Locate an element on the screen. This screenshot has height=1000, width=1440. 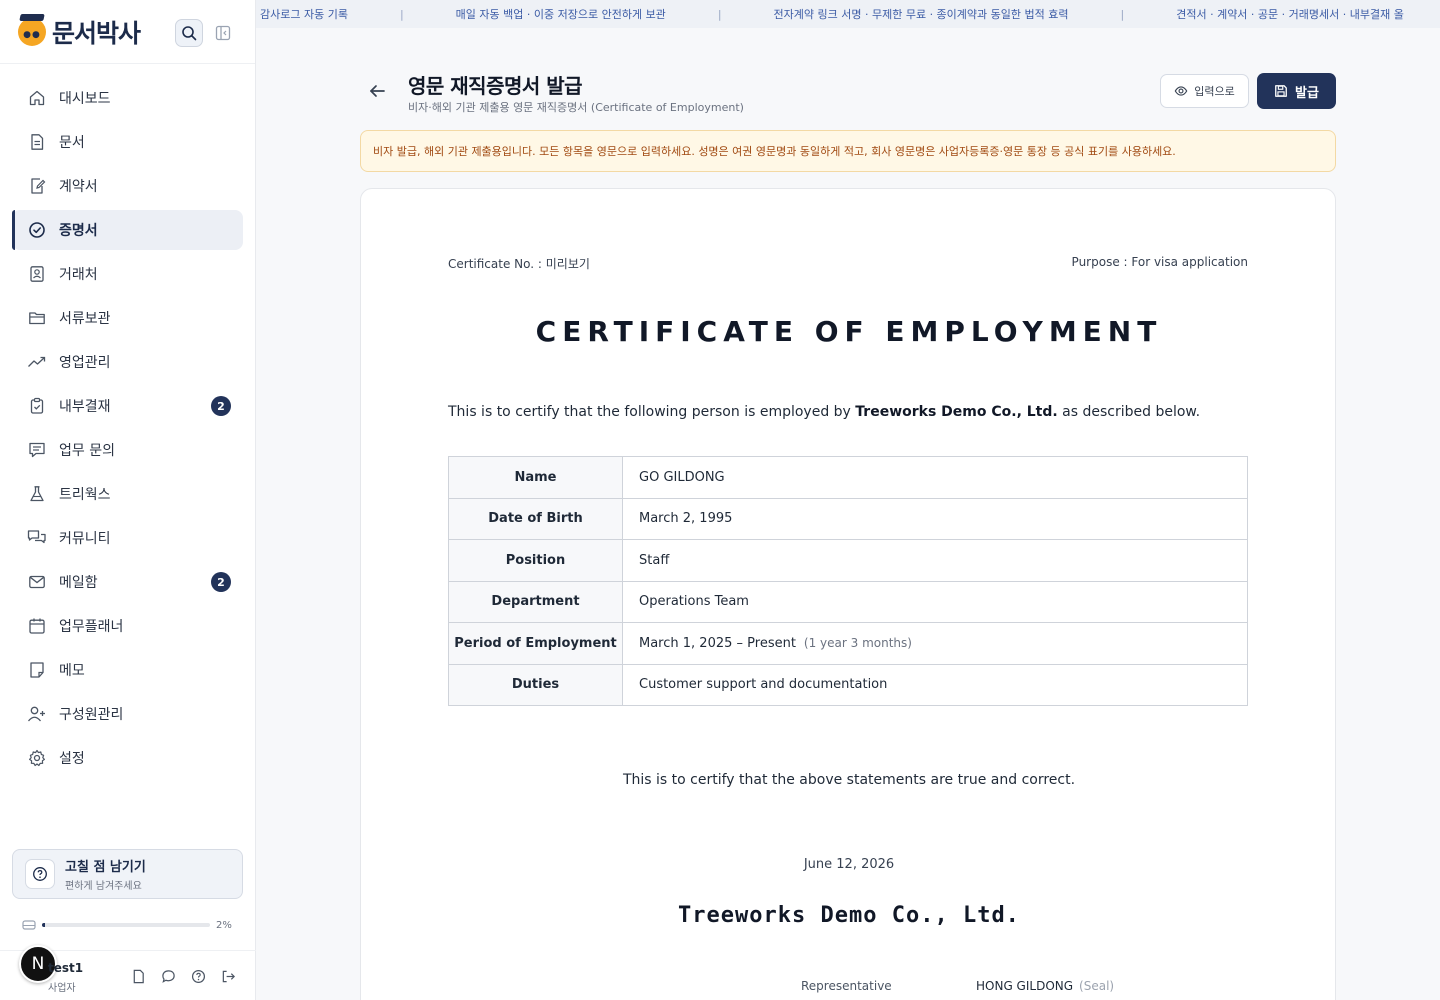
sidebar-item-label: 트리웍스 is located at coordinates (85, 495).